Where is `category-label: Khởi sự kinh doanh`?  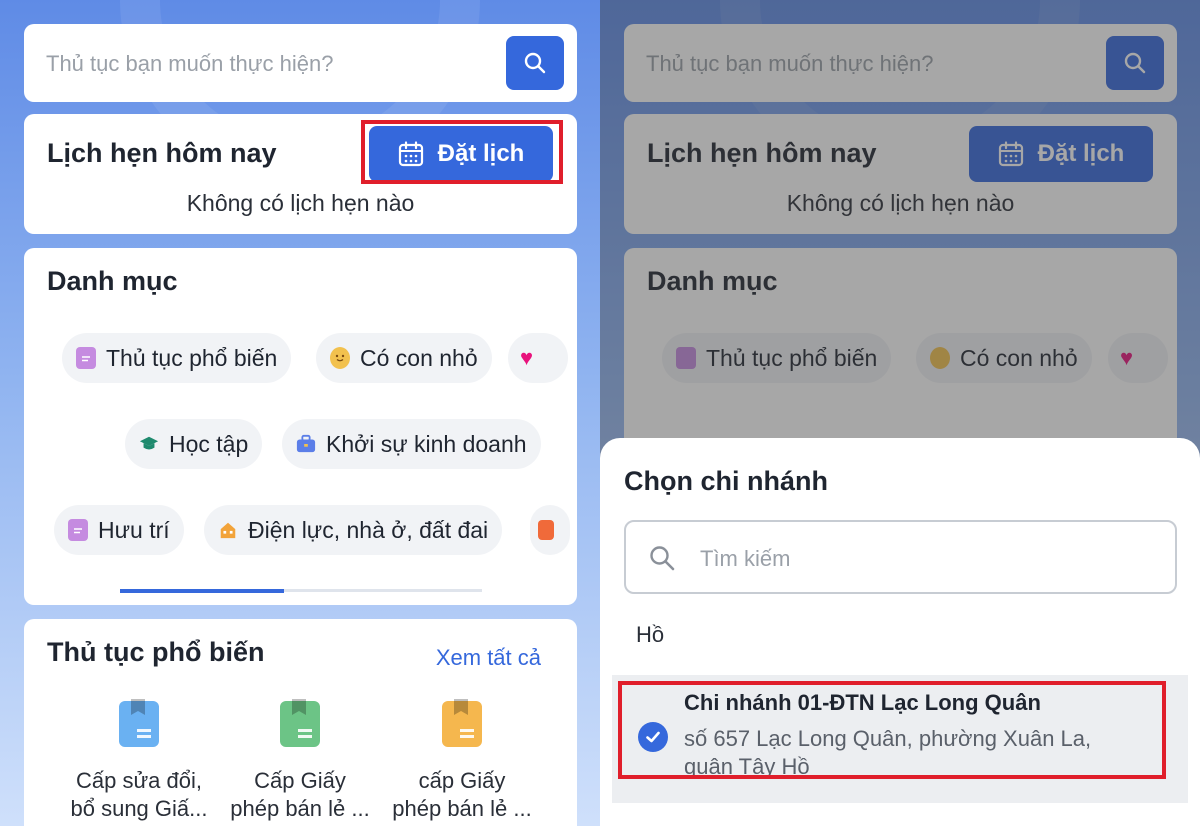 category-label: Khởi sự kinh doanh is located at coordinates (426, 443).